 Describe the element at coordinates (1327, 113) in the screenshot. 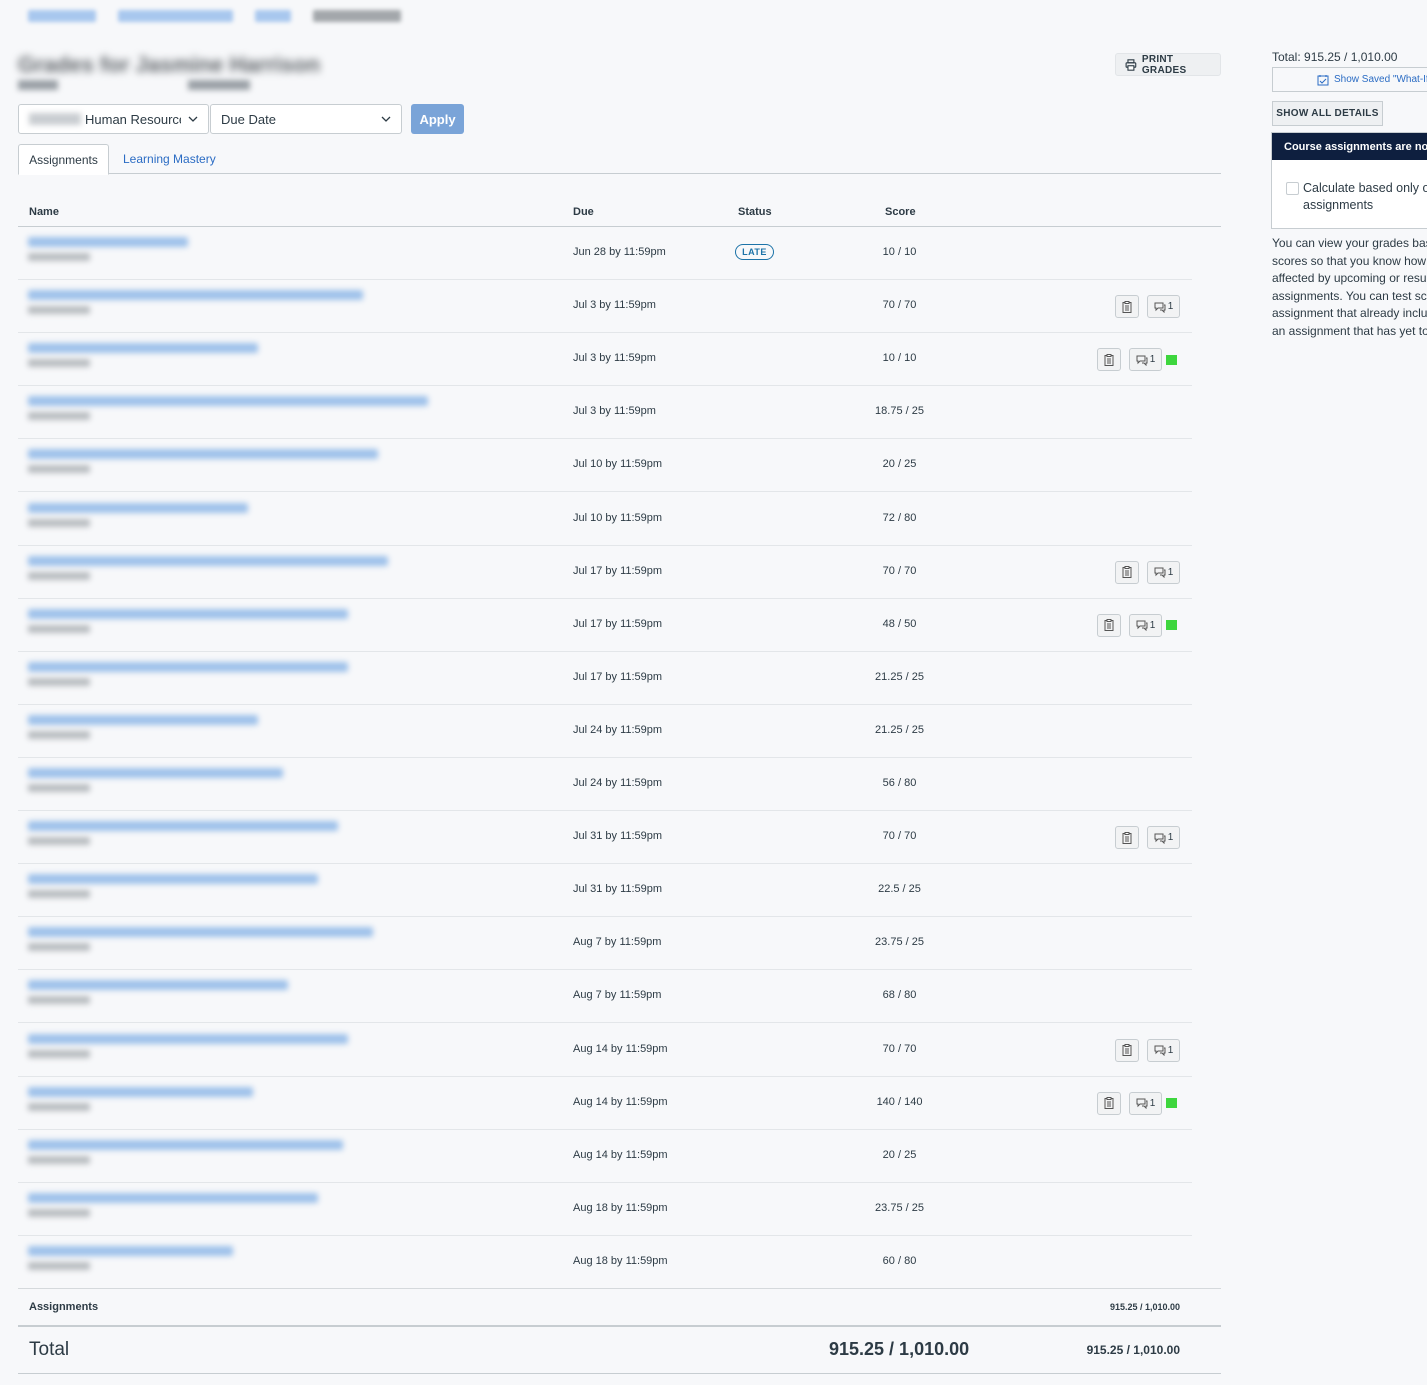

I see `show-all-details-button: SHOW ALL DETAILS` at that location.